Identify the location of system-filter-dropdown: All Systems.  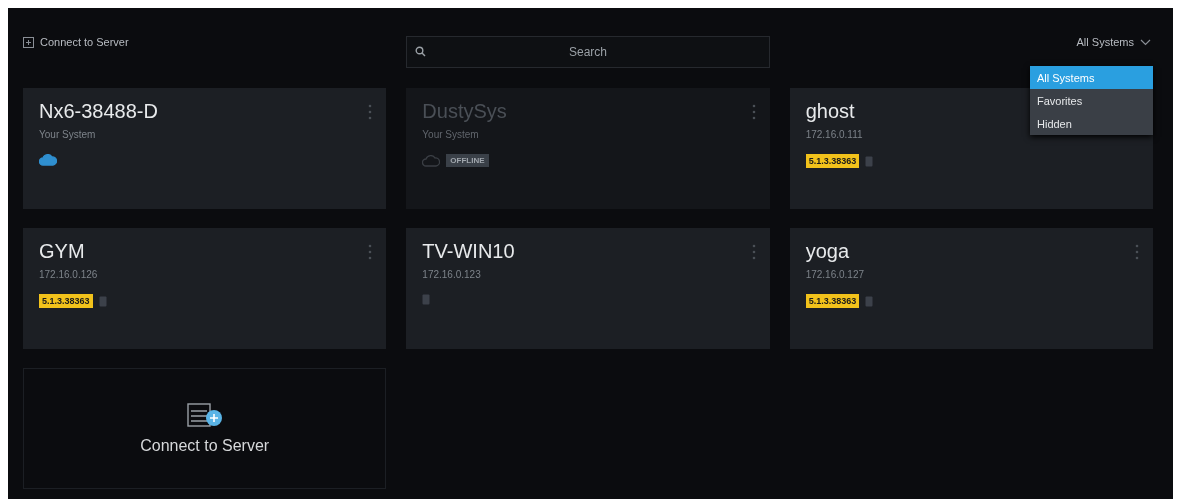
(1113, 42).